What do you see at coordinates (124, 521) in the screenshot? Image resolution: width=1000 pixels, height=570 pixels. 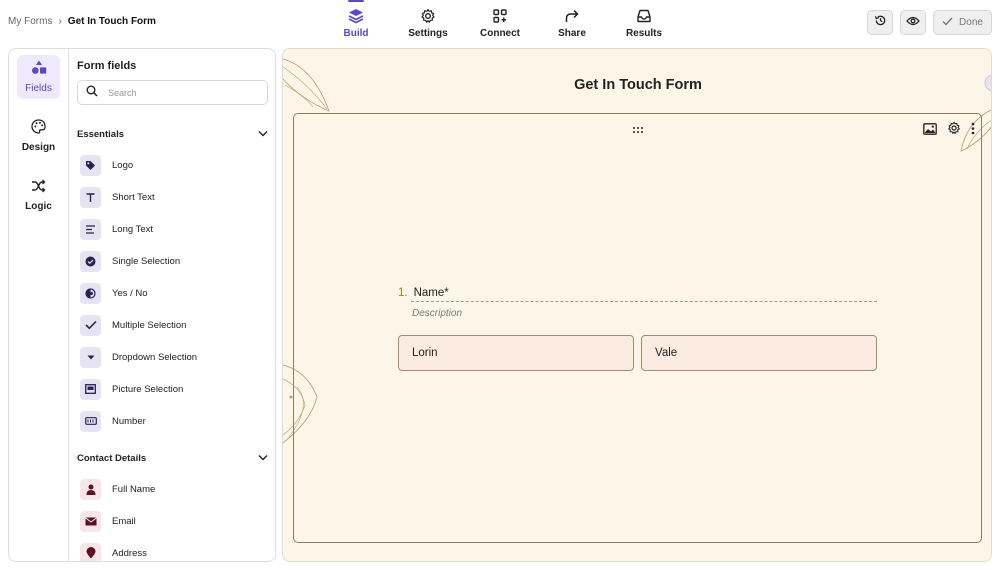 I see `field-email-label: Email` at bounding box center [124, 521].